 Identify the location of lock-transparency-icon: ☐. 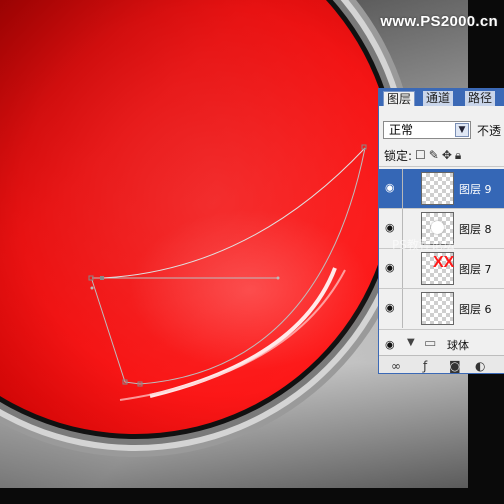
(422, 155).